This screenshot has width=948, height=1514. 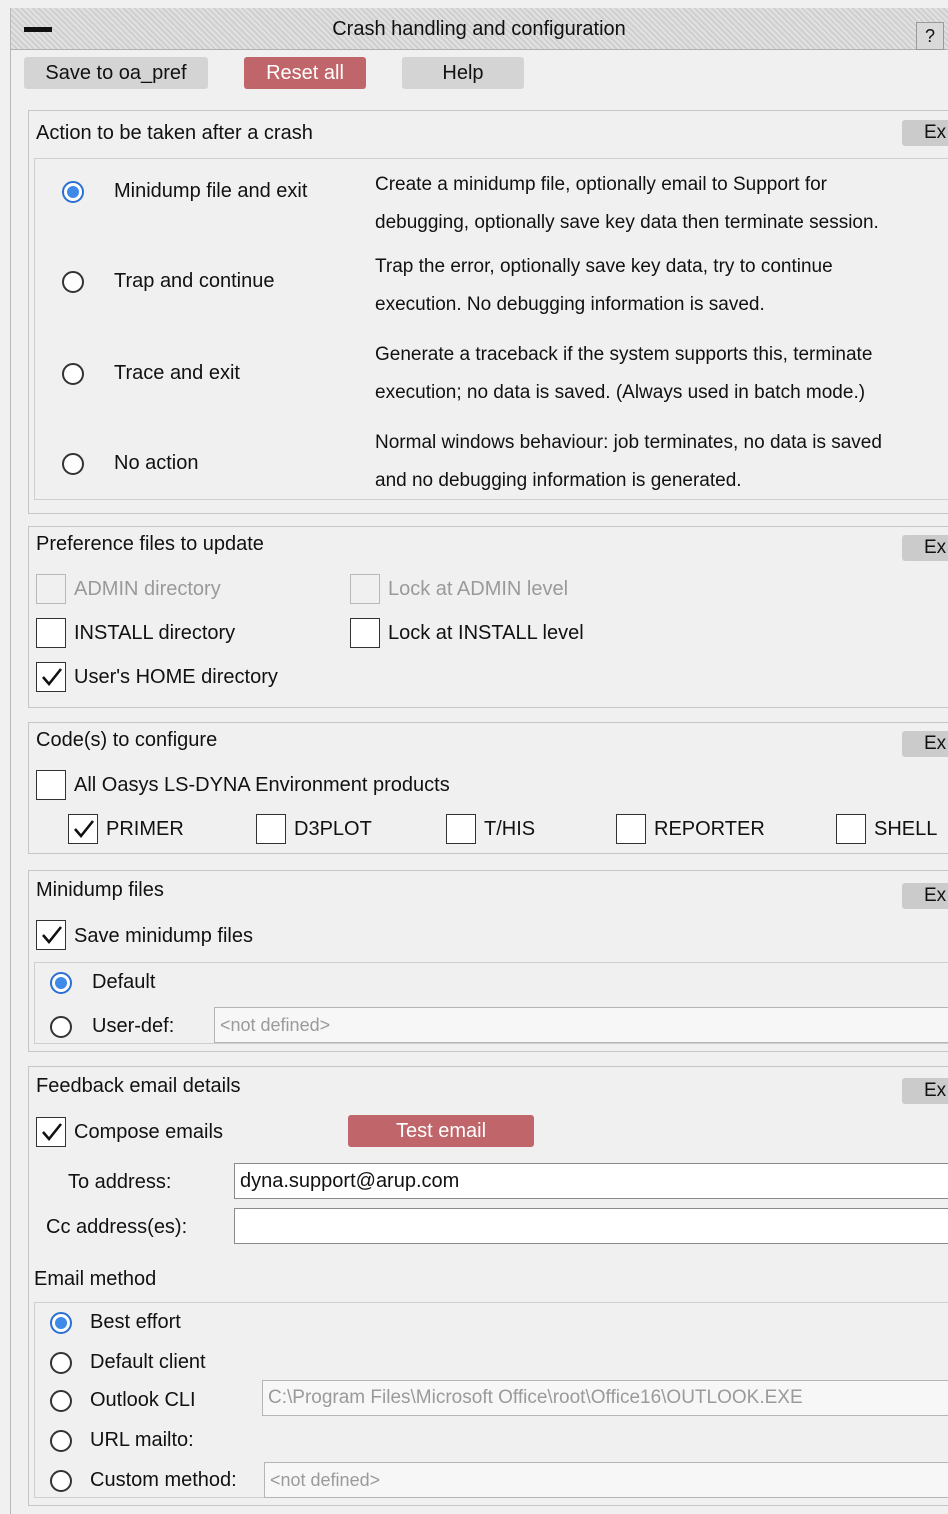 I want to click on reporter-checkbox, so click(x=631, y=829).